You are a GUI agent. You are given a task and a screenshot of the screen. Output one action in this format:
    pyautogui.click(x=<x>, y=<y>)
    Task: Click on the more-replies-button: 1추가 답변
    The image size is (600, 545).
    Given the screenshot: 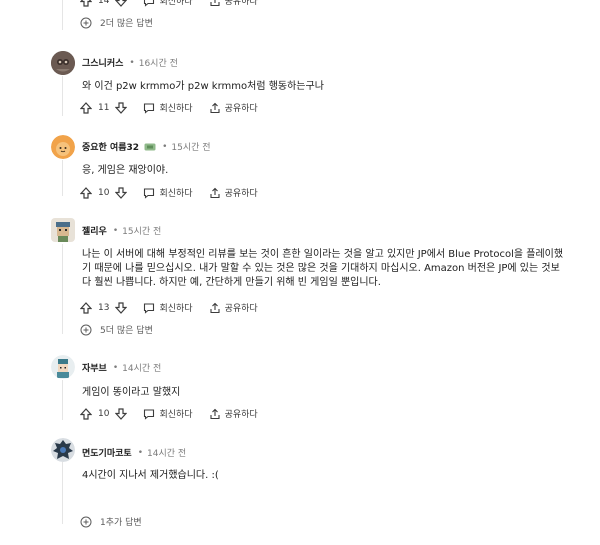 What is the action you would take?
    pyautogui.click(x=111, y=521)
    